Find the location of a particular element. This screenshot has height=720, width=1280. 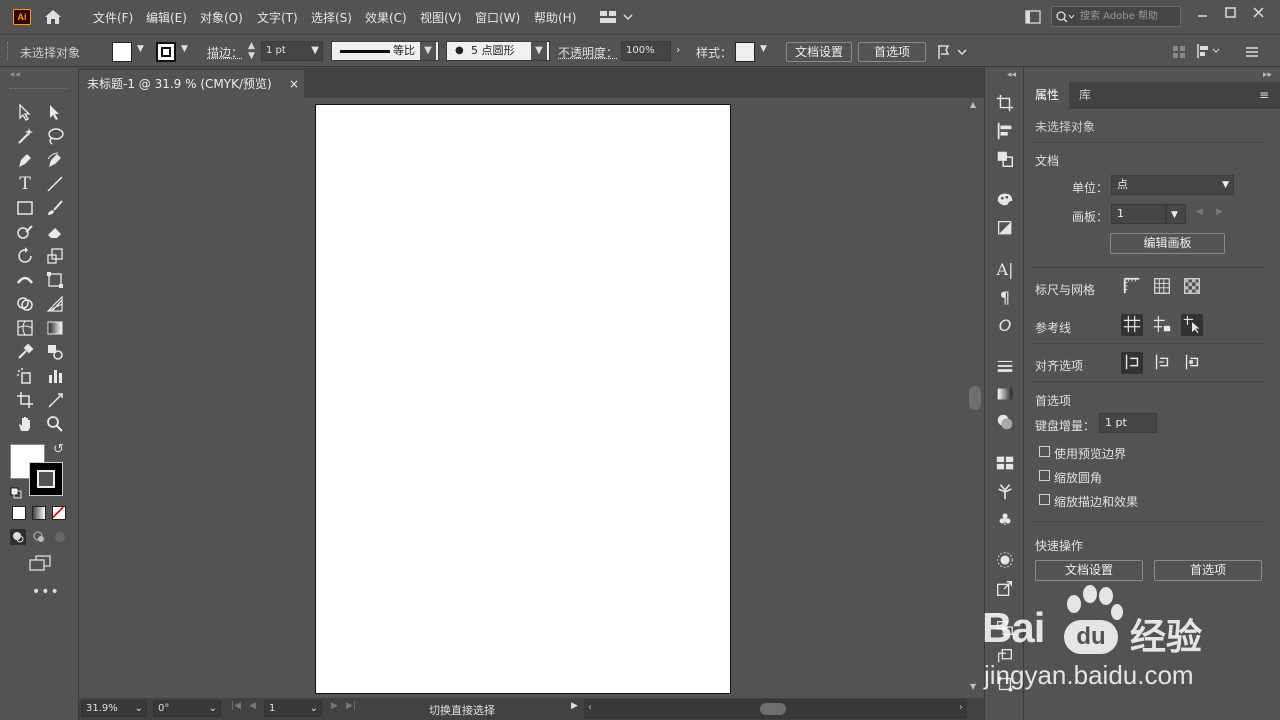

brush-dropdown: ● 5 点圆形 ▼ is located at coordinates (498, 51).